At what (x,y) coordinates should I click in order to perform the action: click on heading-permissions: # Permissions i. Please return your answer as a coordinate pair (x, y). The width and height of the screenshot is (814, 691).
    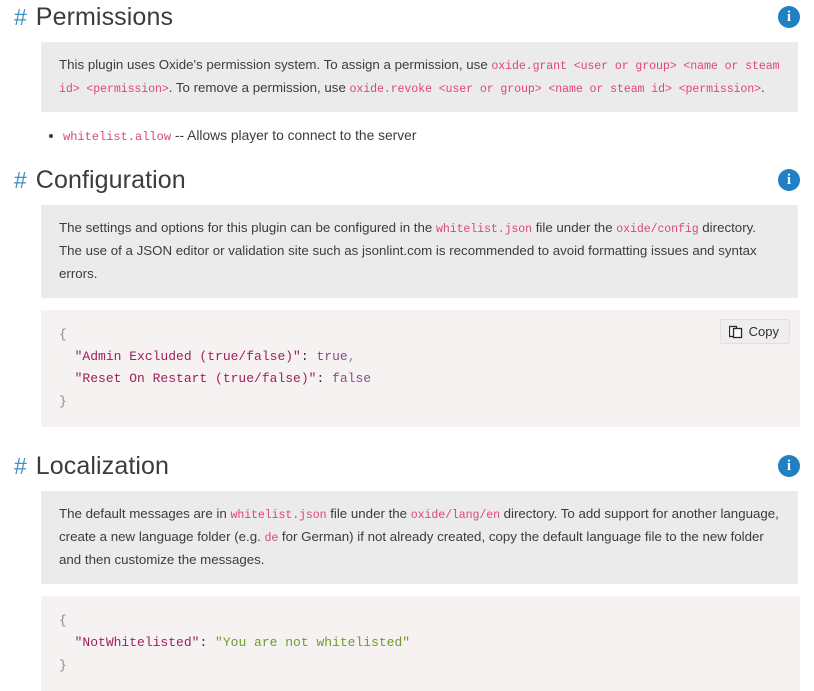
    Looking at the image, I should click on (407, 17).